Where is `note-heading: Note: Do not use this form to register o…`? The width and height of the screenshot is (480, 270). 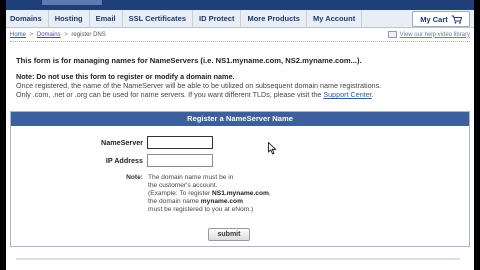
note-heading: Note: Do not use this form to register o… is located at coordinates (125, 76).